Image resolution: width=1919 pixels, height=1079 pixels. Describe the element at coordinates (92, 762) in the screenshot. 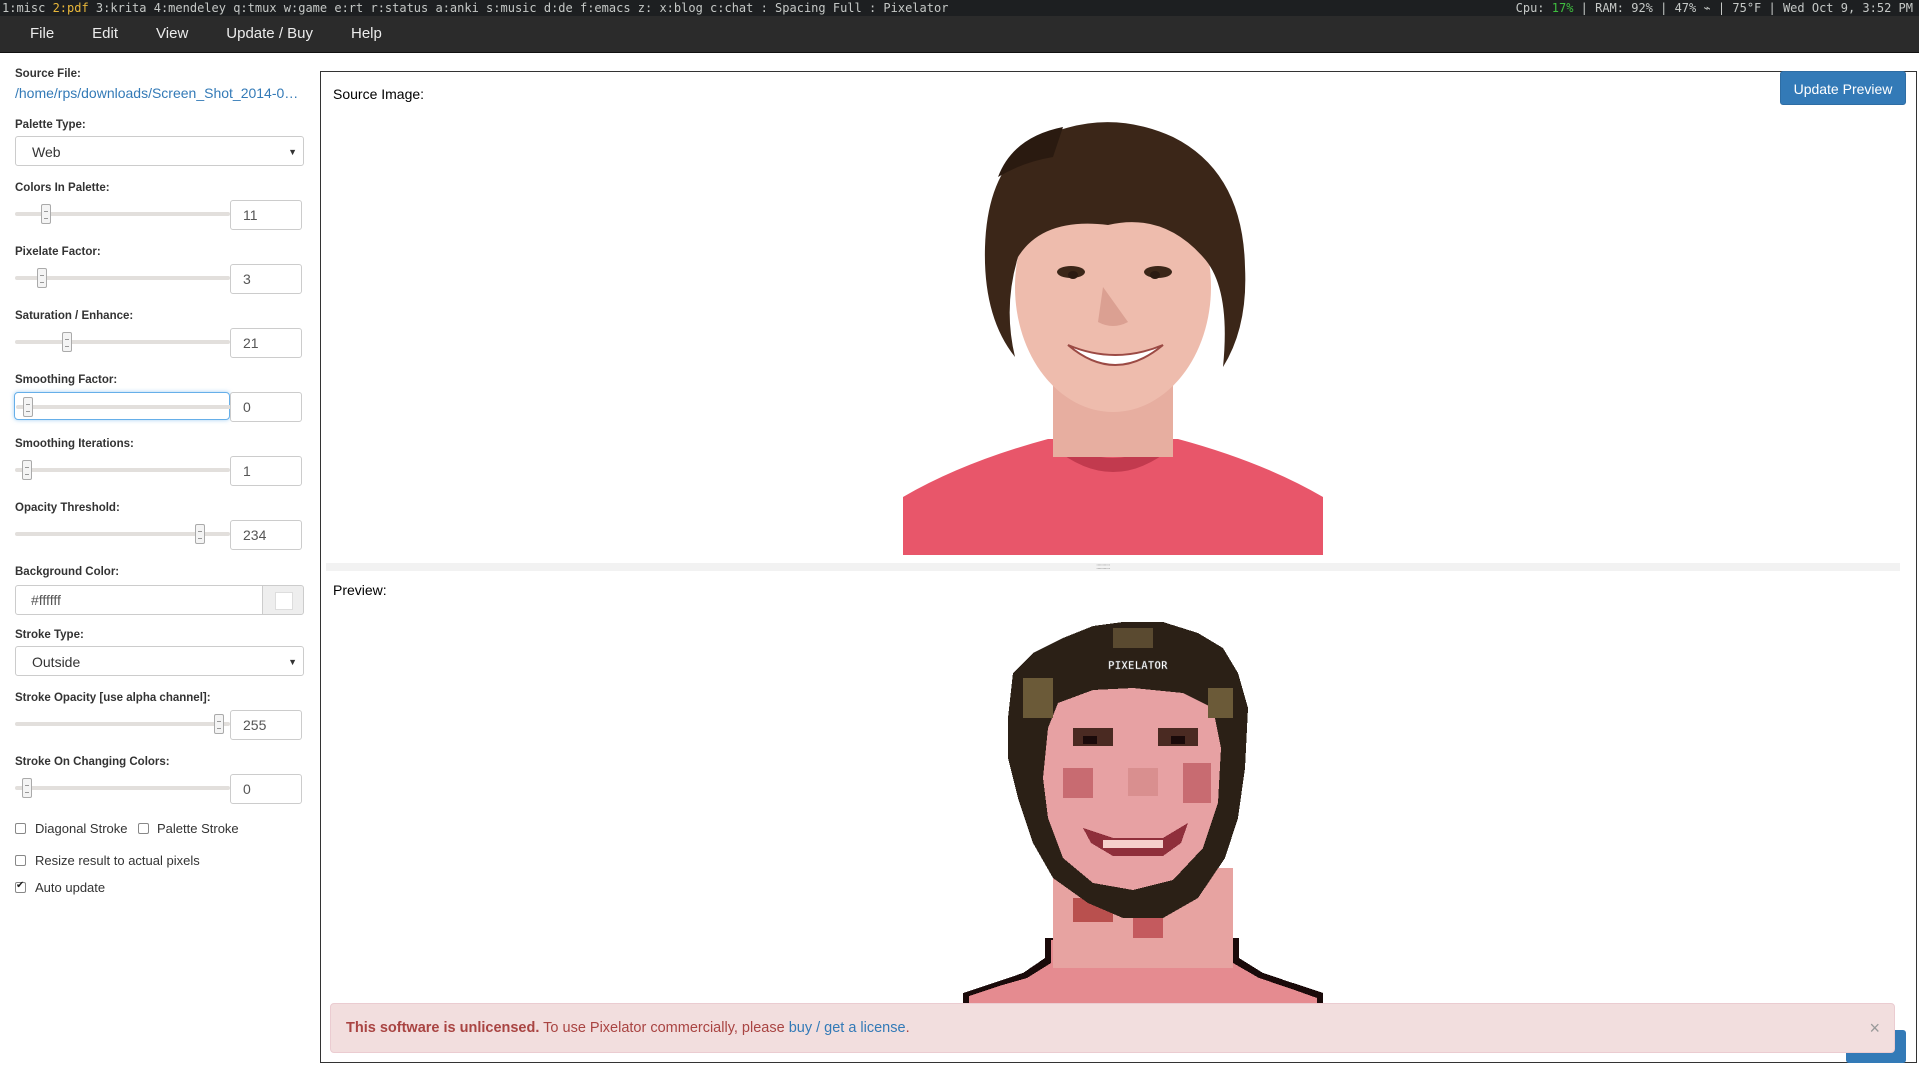

I see `stroke-changing-colors-label: Stroke On Changing Colors:` at that location.